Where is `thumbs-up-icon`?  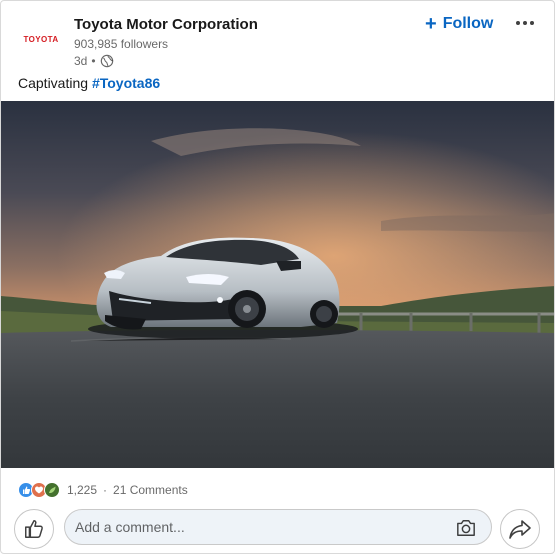 thumbs-up-icon is located at coordinates (34, 529).